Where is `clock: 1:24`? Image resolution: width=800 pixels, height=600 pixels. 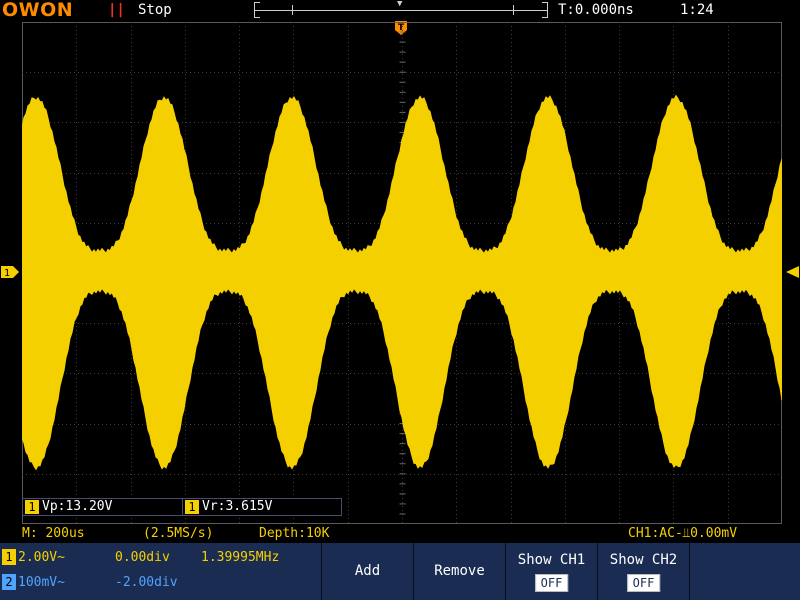
clock: 1:24 is located at coordinates (697, 10).